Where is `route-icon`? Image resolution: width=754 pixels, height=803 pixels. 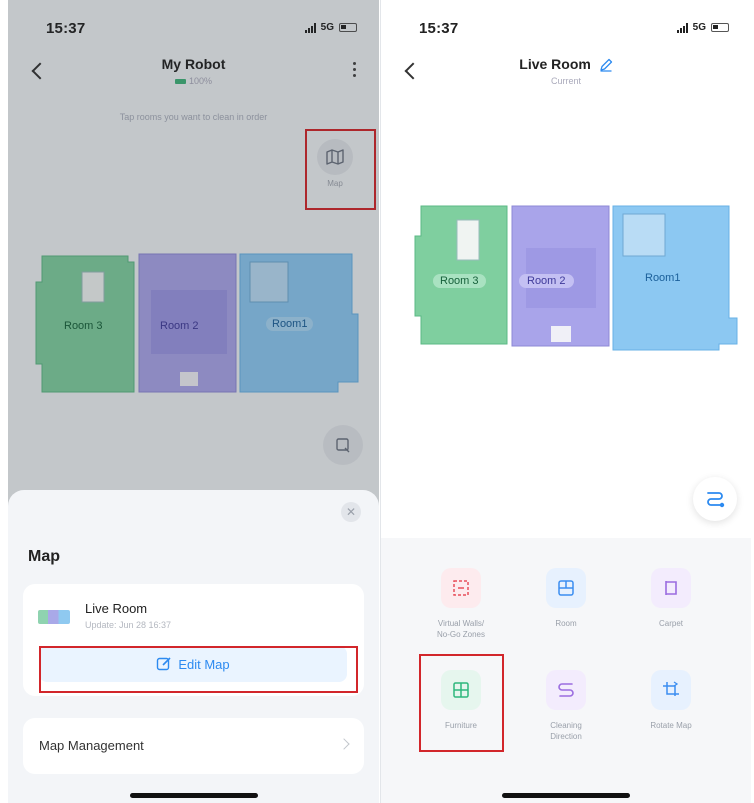 route-icon is located at coordinates (716, 500).